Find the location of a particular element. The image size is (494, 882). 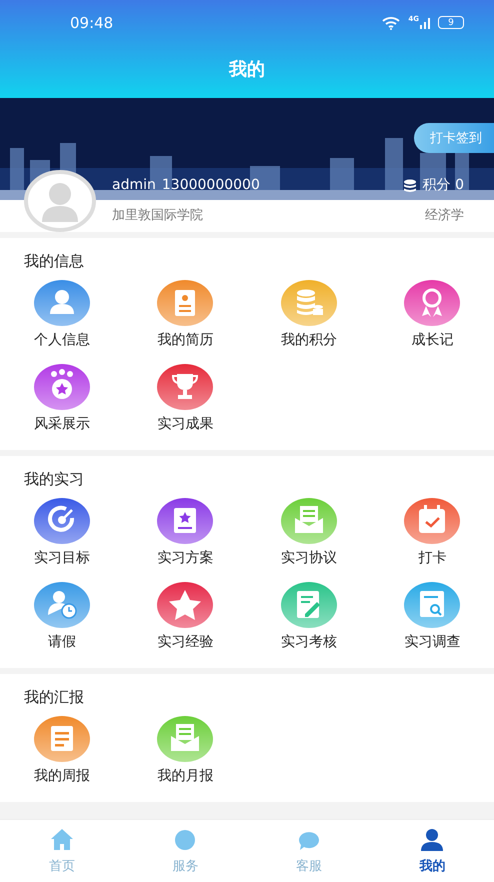

target-icon is located at coordinates (61, 521).